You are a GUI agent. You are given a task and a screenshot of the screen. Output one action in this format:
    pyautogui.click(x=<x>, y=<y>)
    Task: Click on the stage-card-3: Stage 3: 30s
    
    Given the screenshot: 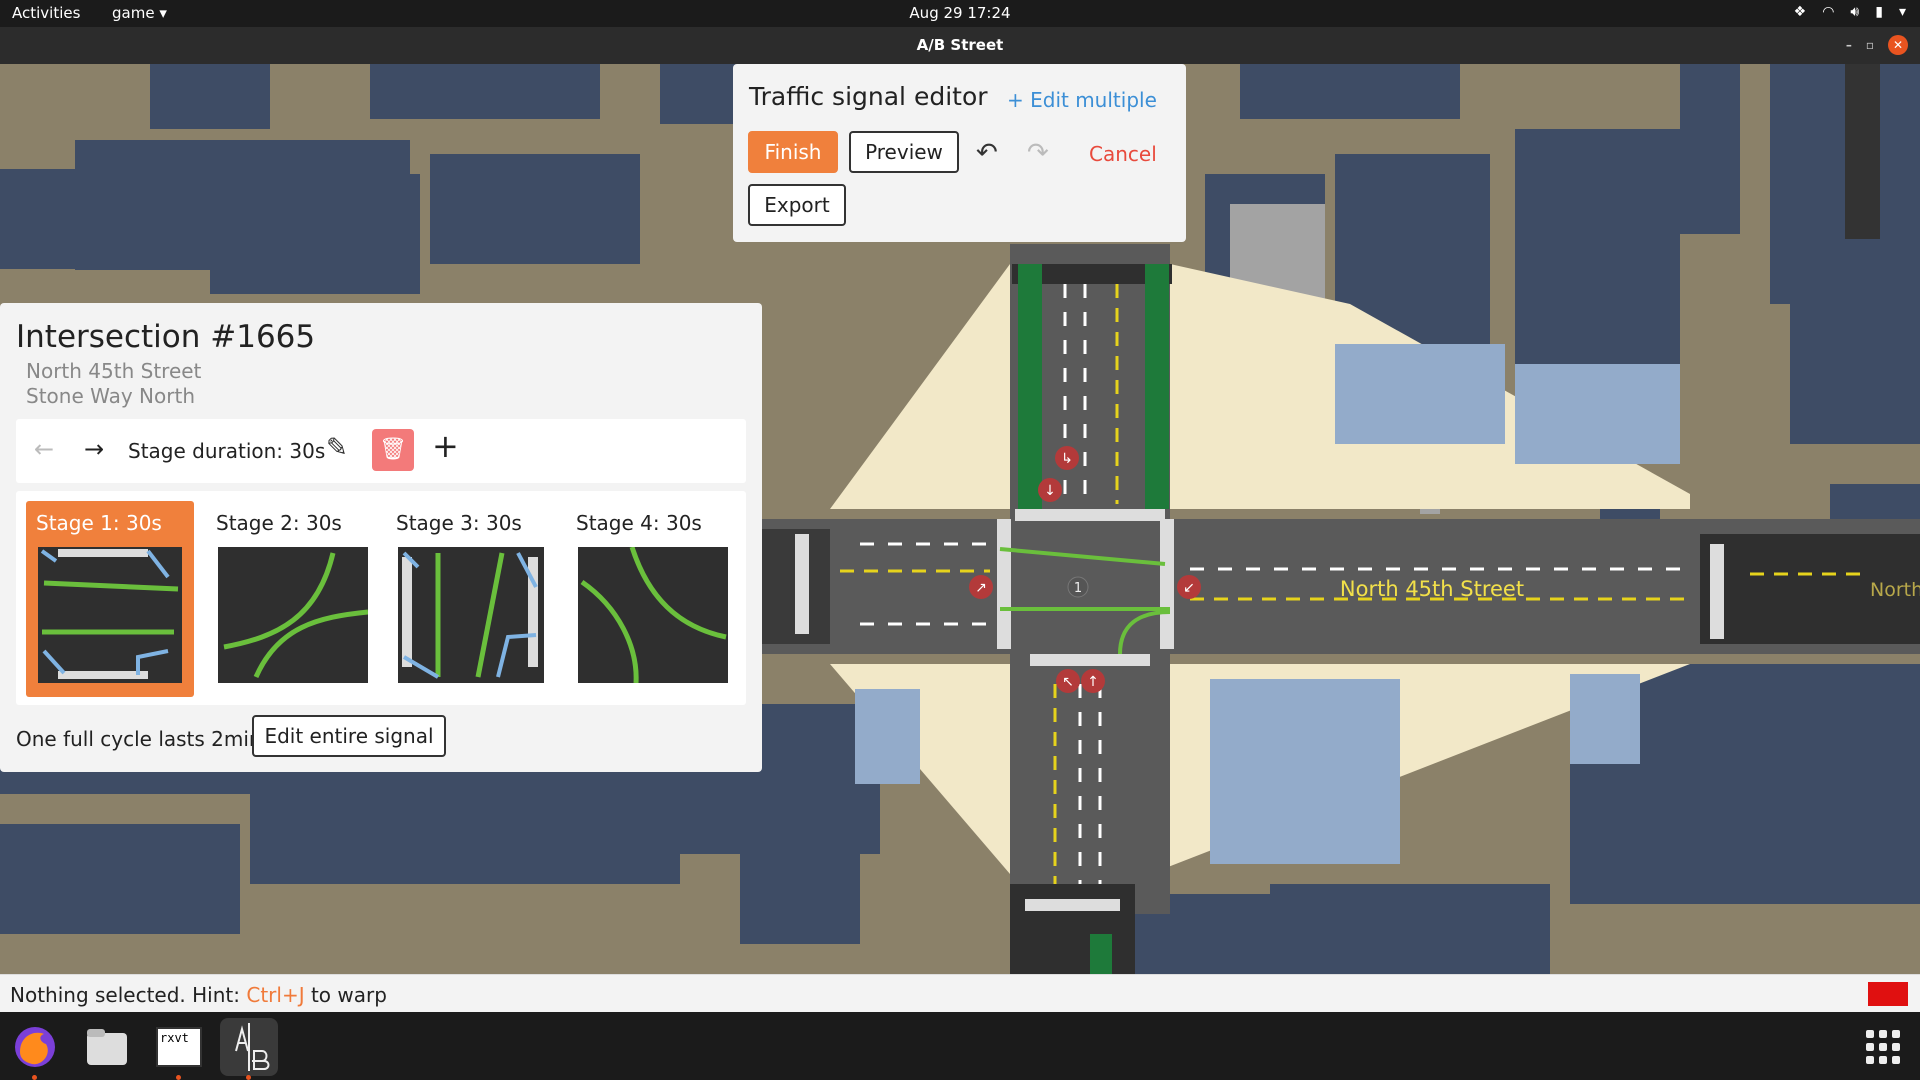 What is the action you would take?
    pyautogui.click(x=470, y=599)
    